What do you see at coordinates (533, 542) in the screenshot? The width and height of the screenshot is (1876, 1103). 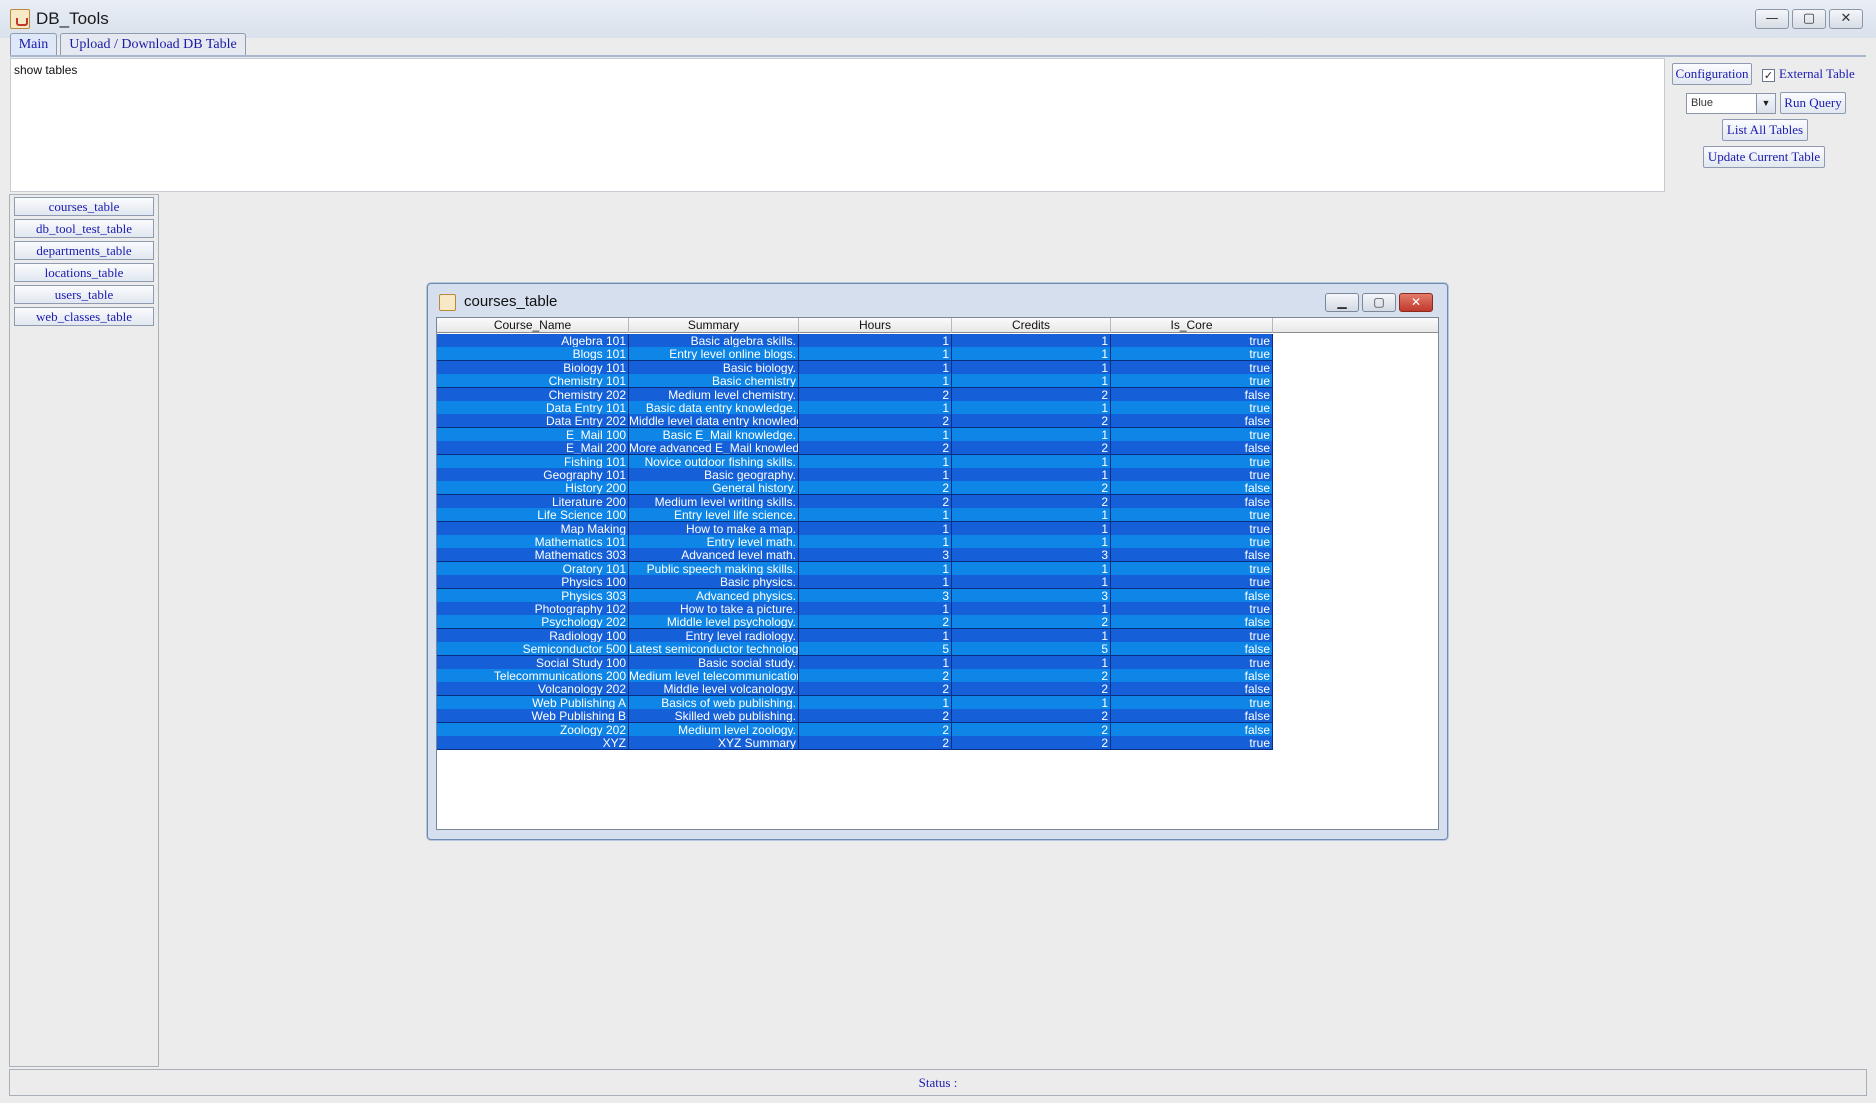 I see `table-cell: Mathematics 101` at bounding box center [533, 542].